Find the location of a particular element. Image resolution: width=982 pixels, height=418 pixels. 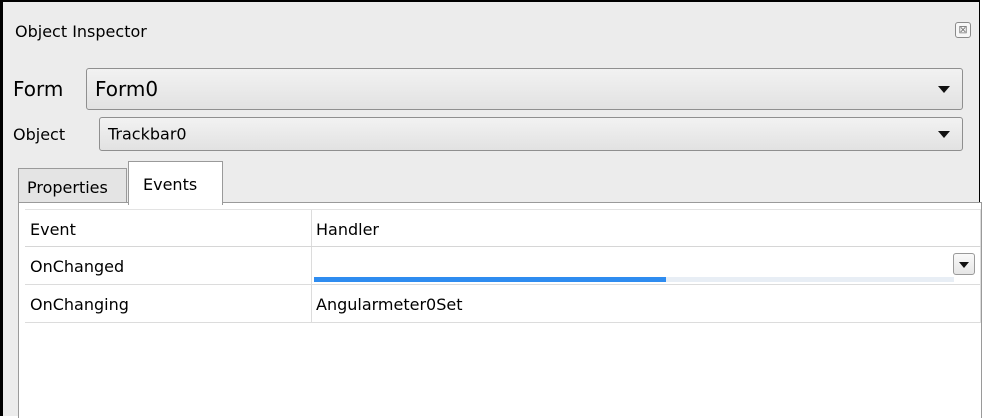

table-row: OnChanging Angularmeter0Set is located at coordinates (503, 304).